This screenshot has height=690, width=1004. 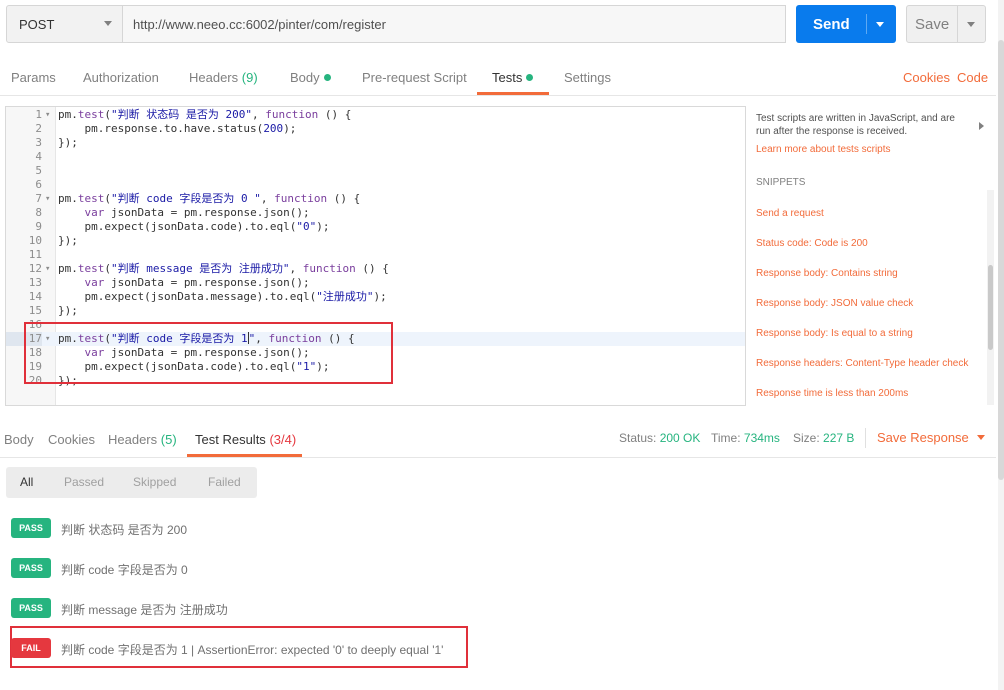 I want to click on line-number: 3, so click(x=38, y=142).